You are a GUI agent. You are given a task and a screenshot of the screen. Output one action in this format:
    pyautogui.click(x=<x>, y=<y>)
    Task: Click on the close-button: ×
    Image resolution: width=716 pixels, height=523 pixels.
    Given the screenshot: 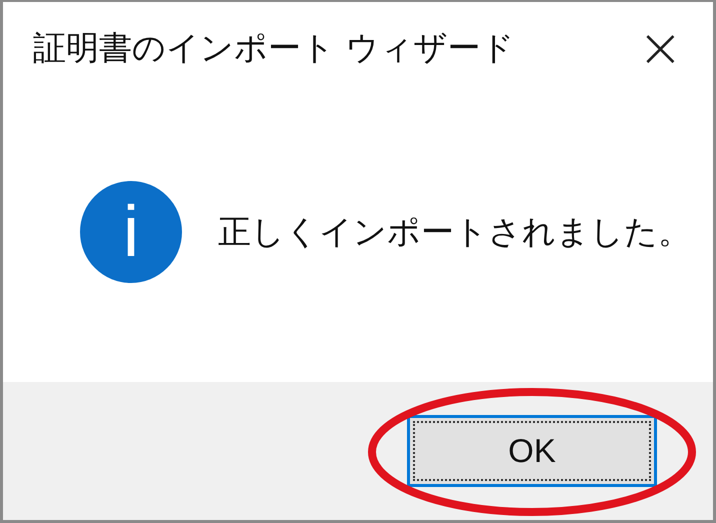 What is the action you would take?
    pyautogui.click(x=660, y=48)
    